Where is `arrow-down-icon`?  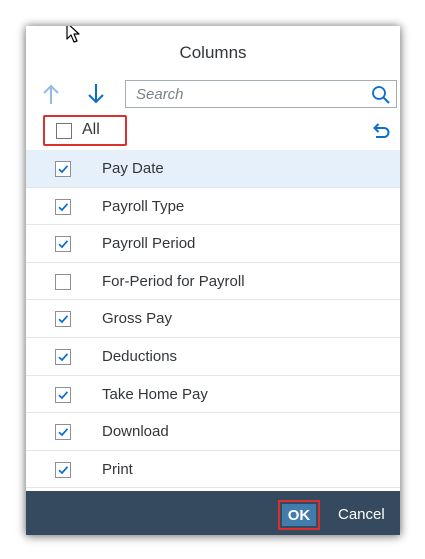 arrow-down-icon is located at coordinates (96, 94).